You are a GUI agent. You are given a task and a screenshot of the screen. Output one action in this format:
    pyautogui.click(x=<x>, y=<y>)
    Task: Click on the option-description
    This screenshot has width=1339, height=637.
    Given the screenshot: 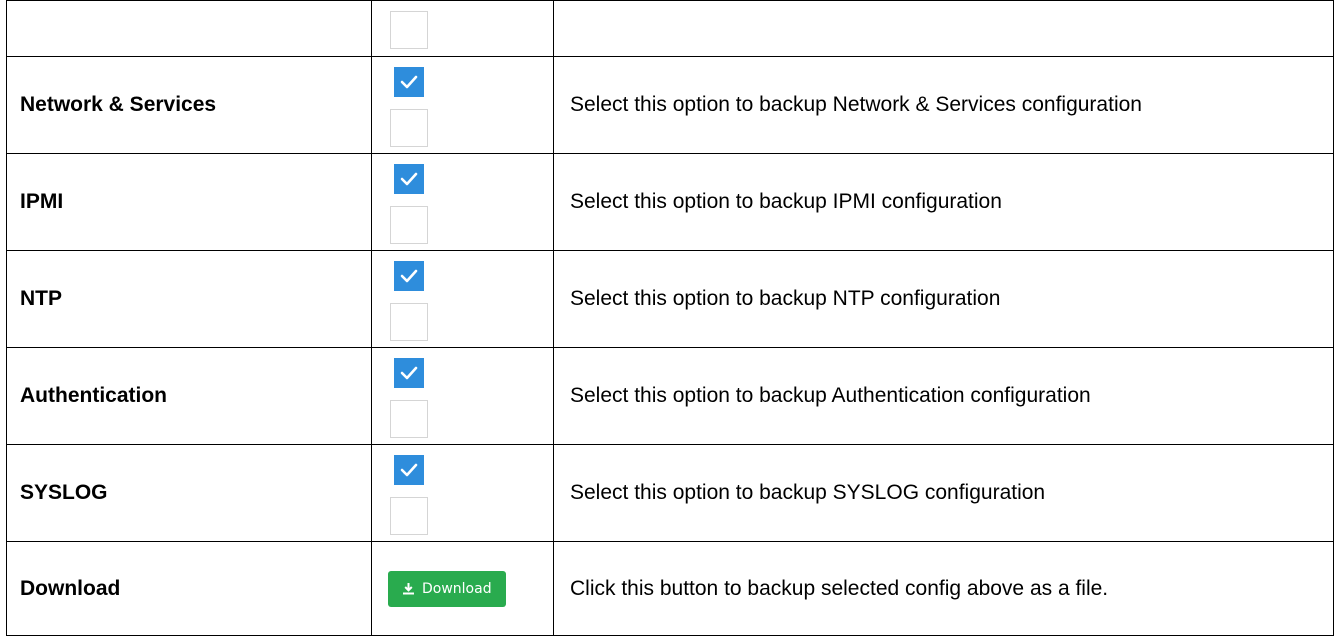 What is the action you would take?
    pyautogui.click(x=943, y=28)
    